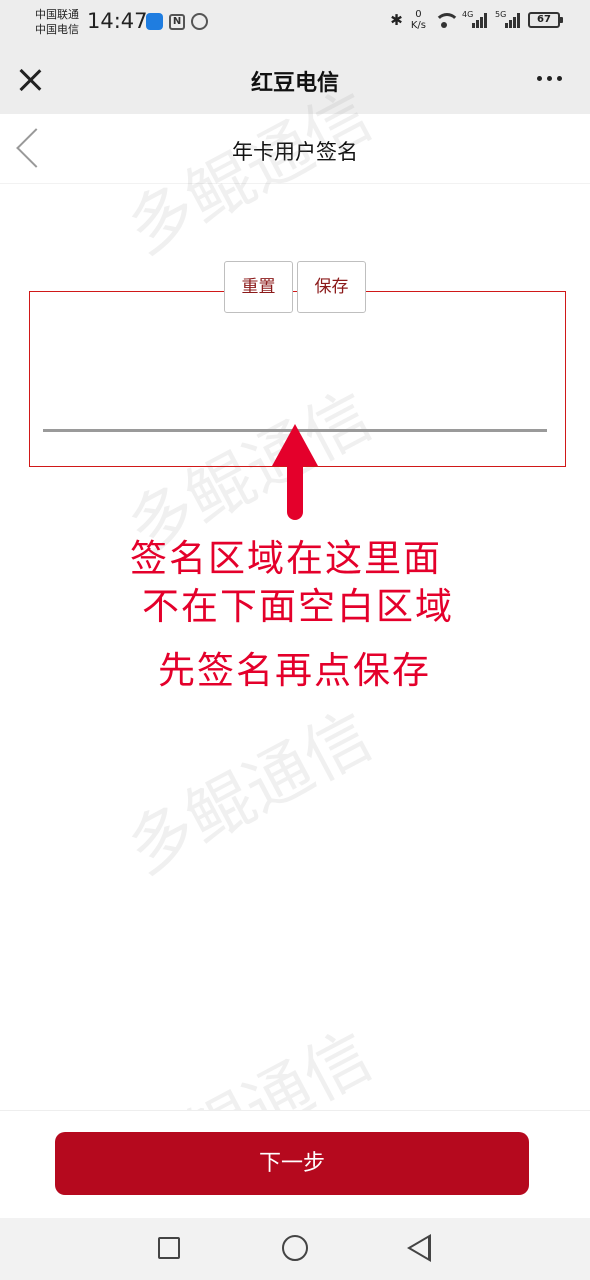 Image resolution: width=590 pixels, height=1280 pixels. I want to click on signal-1-label: 4G, so click(468, 14).